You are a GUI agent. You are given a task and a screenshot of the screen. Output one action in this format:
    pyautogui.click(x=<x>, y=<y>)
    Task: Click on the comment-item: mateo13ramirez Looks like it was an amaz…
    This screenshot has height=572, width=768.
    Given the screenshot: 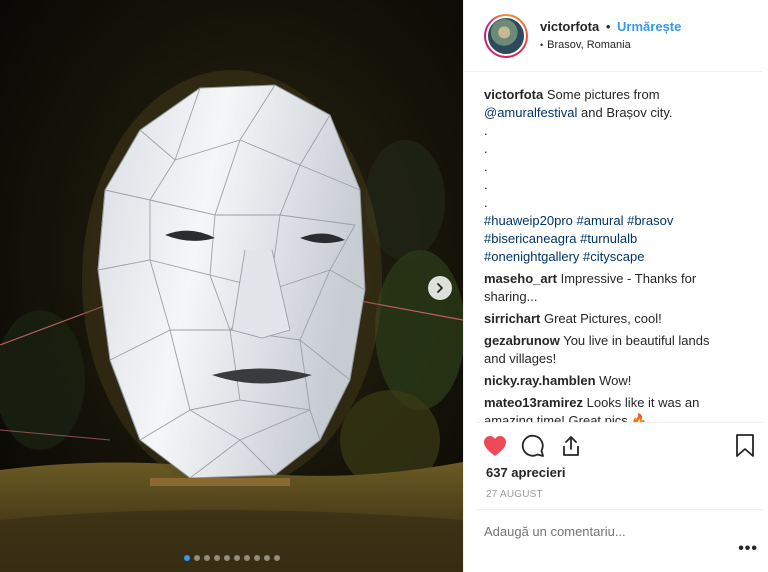 What is the action you would take?
    pyautogui.click(x=599, y=408)
    